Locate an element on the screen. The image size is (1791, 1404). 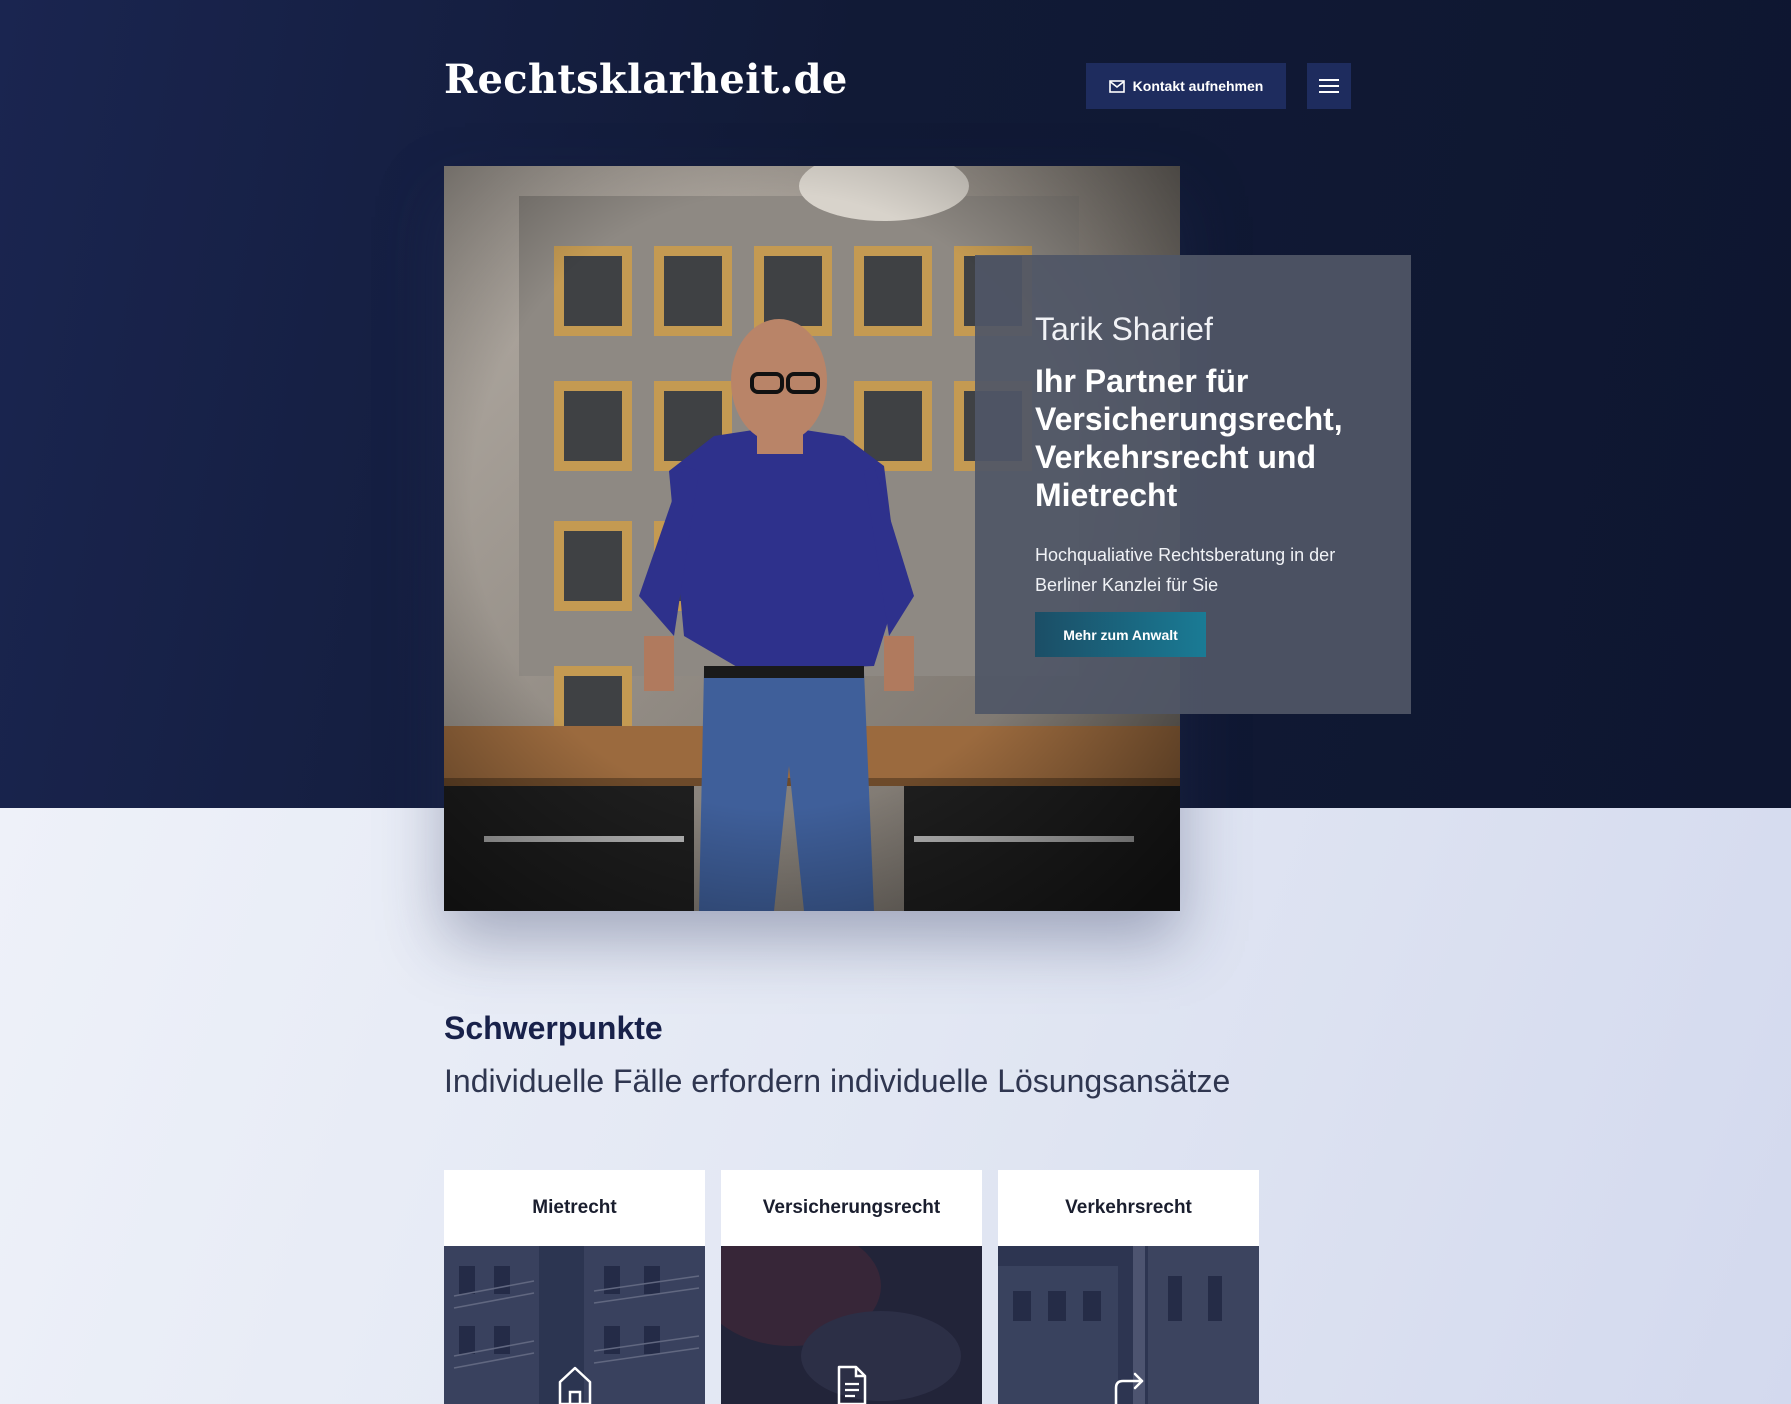
focus-section-title: Schwerpunkte is located at coordinates (553, 1028).